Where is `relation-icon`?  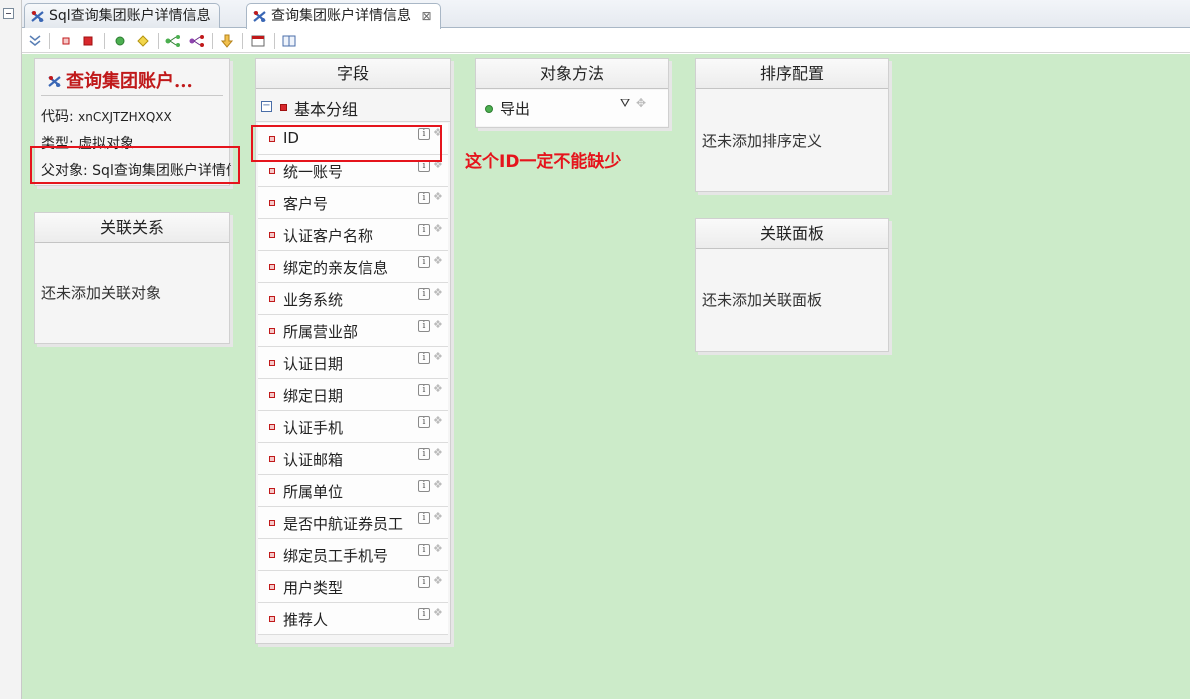 relation-icon is located at coordinates (173, 41).